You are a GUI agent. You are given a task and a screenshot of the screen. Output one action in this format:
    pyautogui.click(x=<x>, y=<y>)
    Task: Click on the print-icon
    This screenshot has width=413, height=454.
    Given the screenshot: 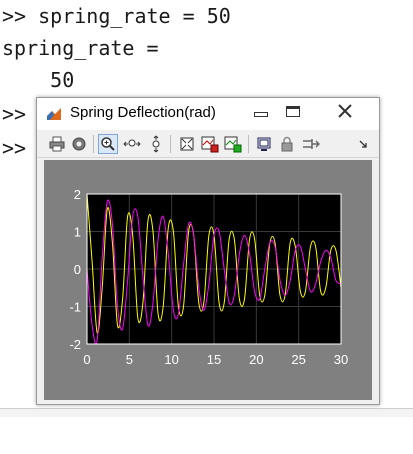 What is the action you would take?
    pyautogui.click(x=57, y=144)
    